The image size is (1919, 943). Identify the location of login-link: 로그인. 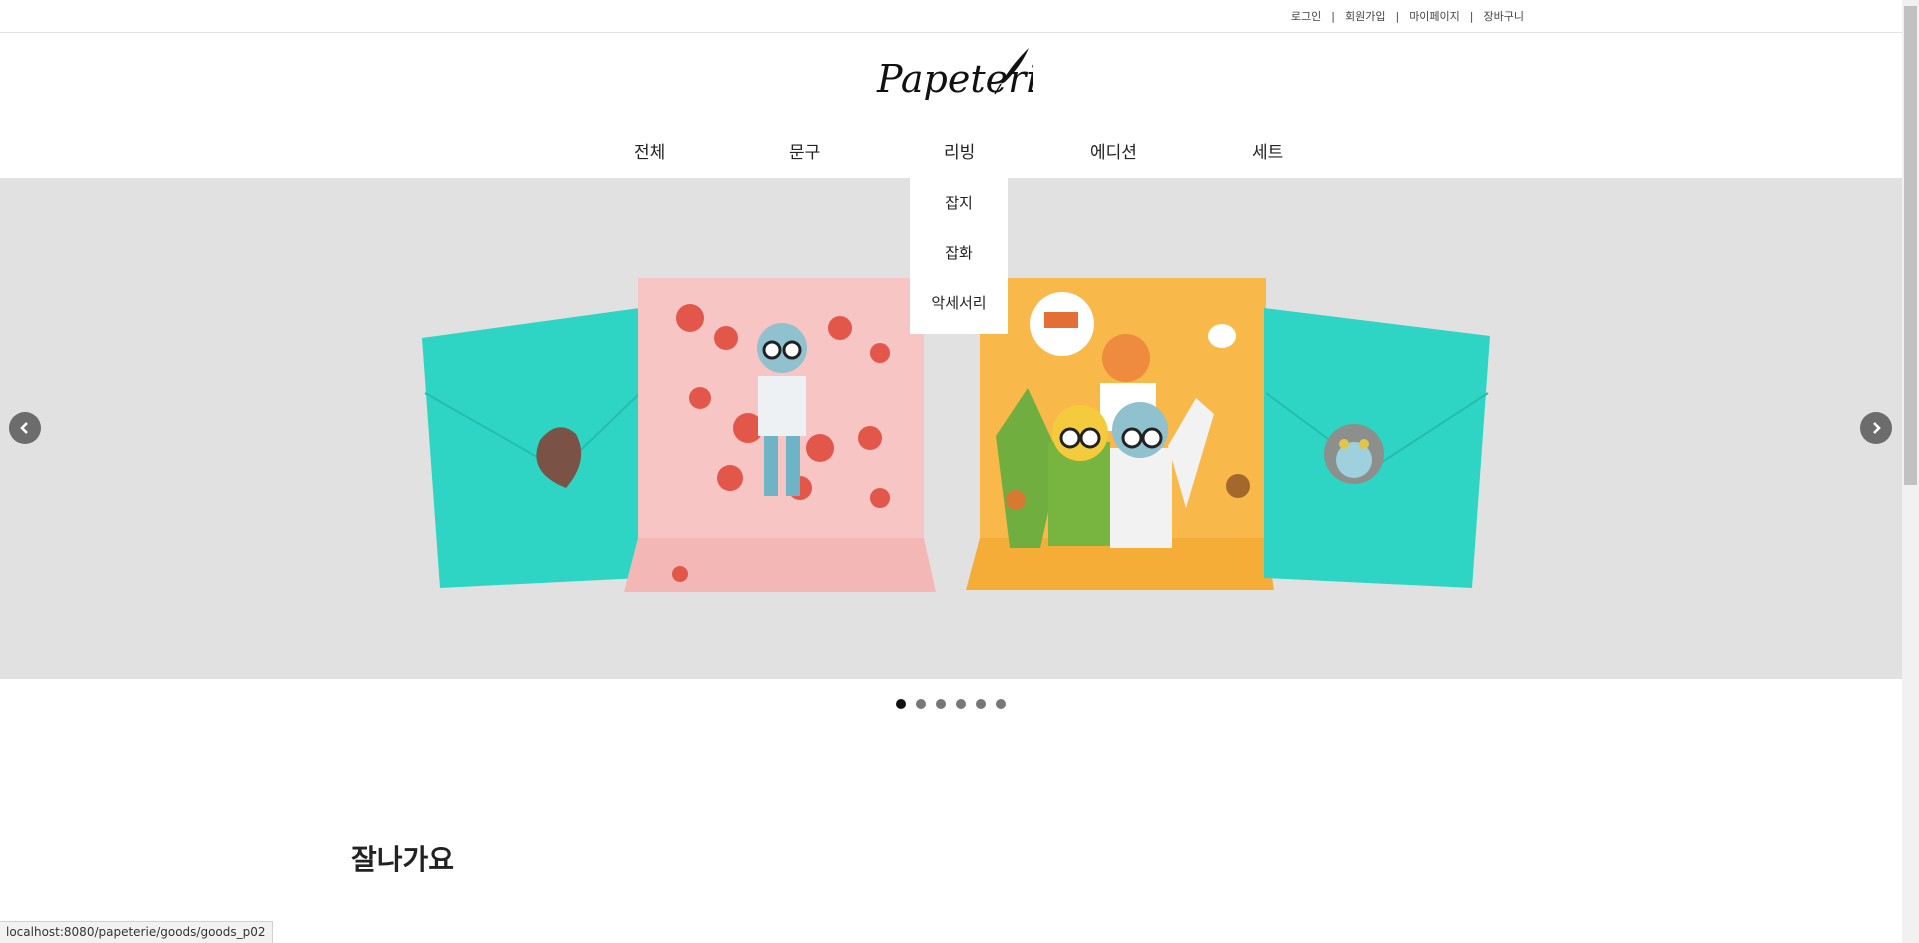
(1306, 16).